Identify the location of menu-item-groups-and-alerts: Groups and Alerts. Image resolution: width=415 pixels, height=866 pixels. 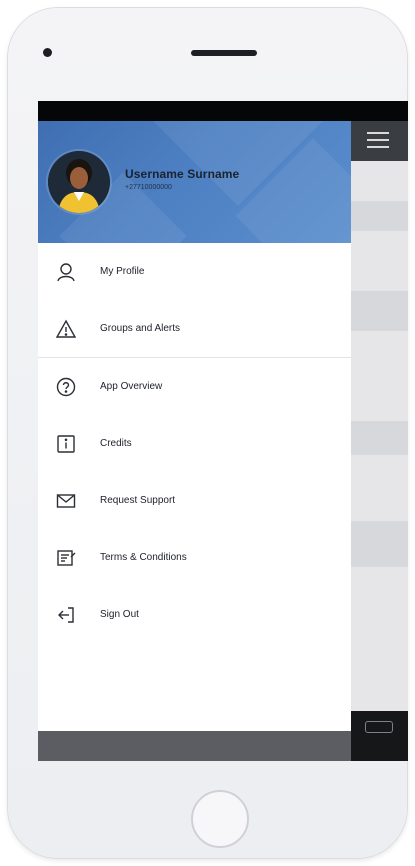
(194, 328).